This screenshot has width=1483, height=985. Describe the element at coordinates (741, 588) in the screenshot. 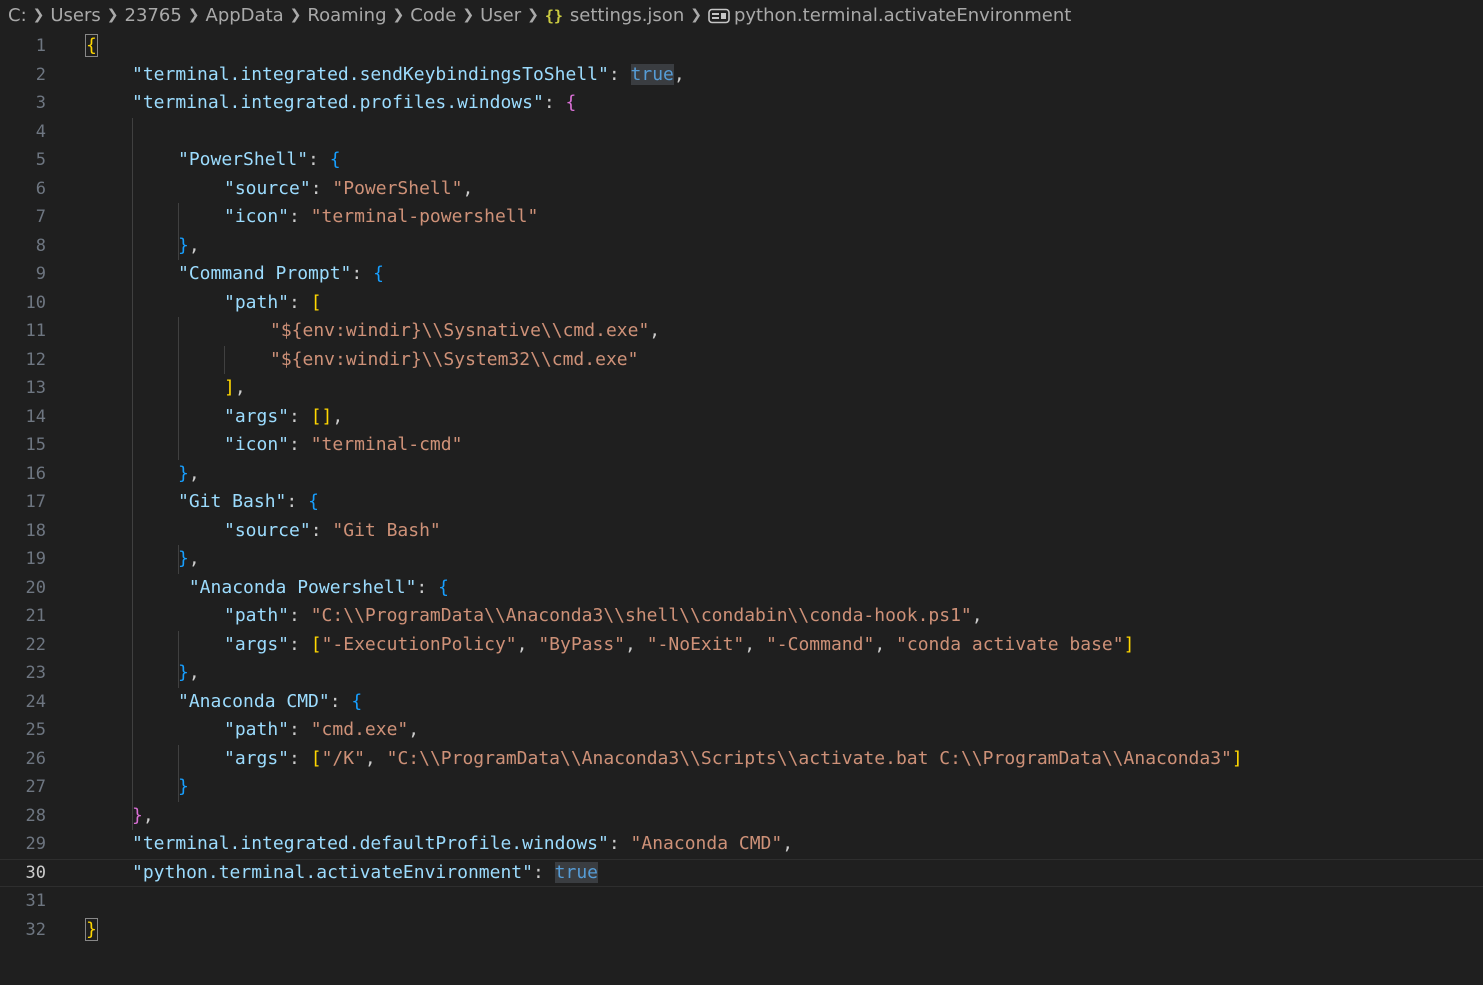

I see `code-line: 20 "Anaconda Powershell": {` at that location.